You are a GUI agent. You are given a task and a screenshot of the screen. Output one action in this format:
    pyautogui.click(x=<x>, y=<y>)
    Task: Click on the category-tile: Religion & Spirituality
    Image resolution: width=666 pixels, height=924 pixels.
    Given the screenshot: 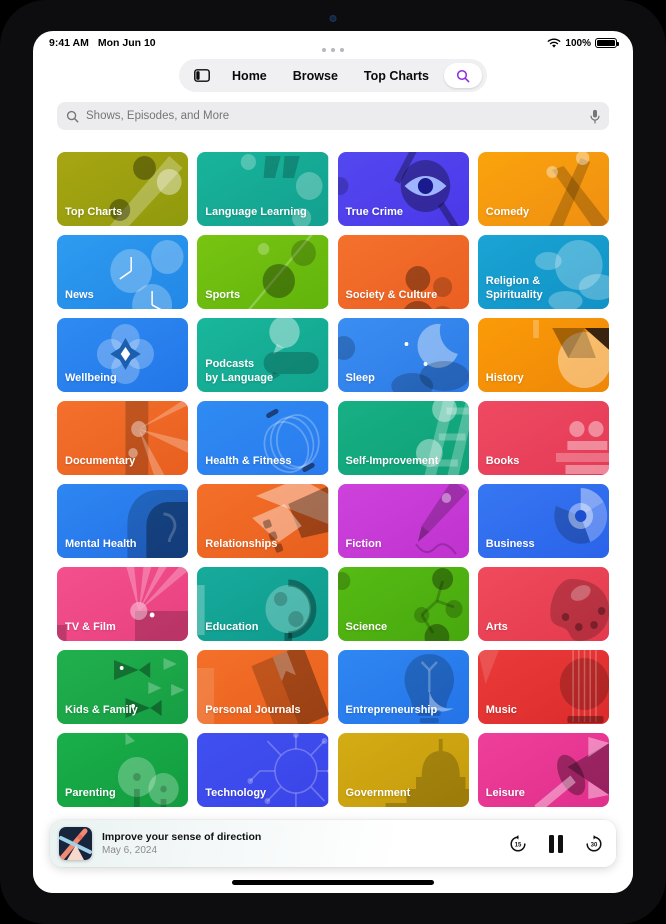 What is the action you would take?
    pyautogui.click(x=543, y=272)
    